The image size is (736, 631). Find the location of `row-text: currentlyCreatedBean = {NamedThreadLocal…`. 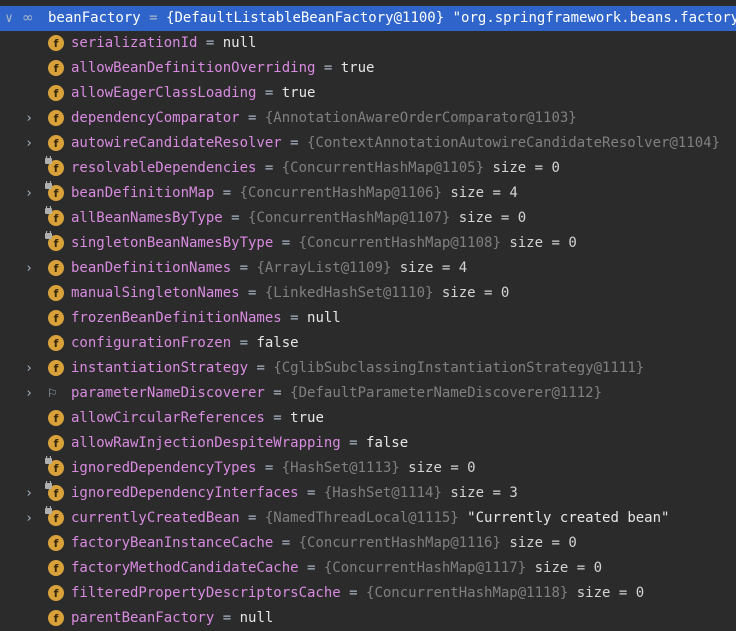

row-text: currentlyCreatedBean = {NamedThreadLocal… is located at coordinates (370, 518).